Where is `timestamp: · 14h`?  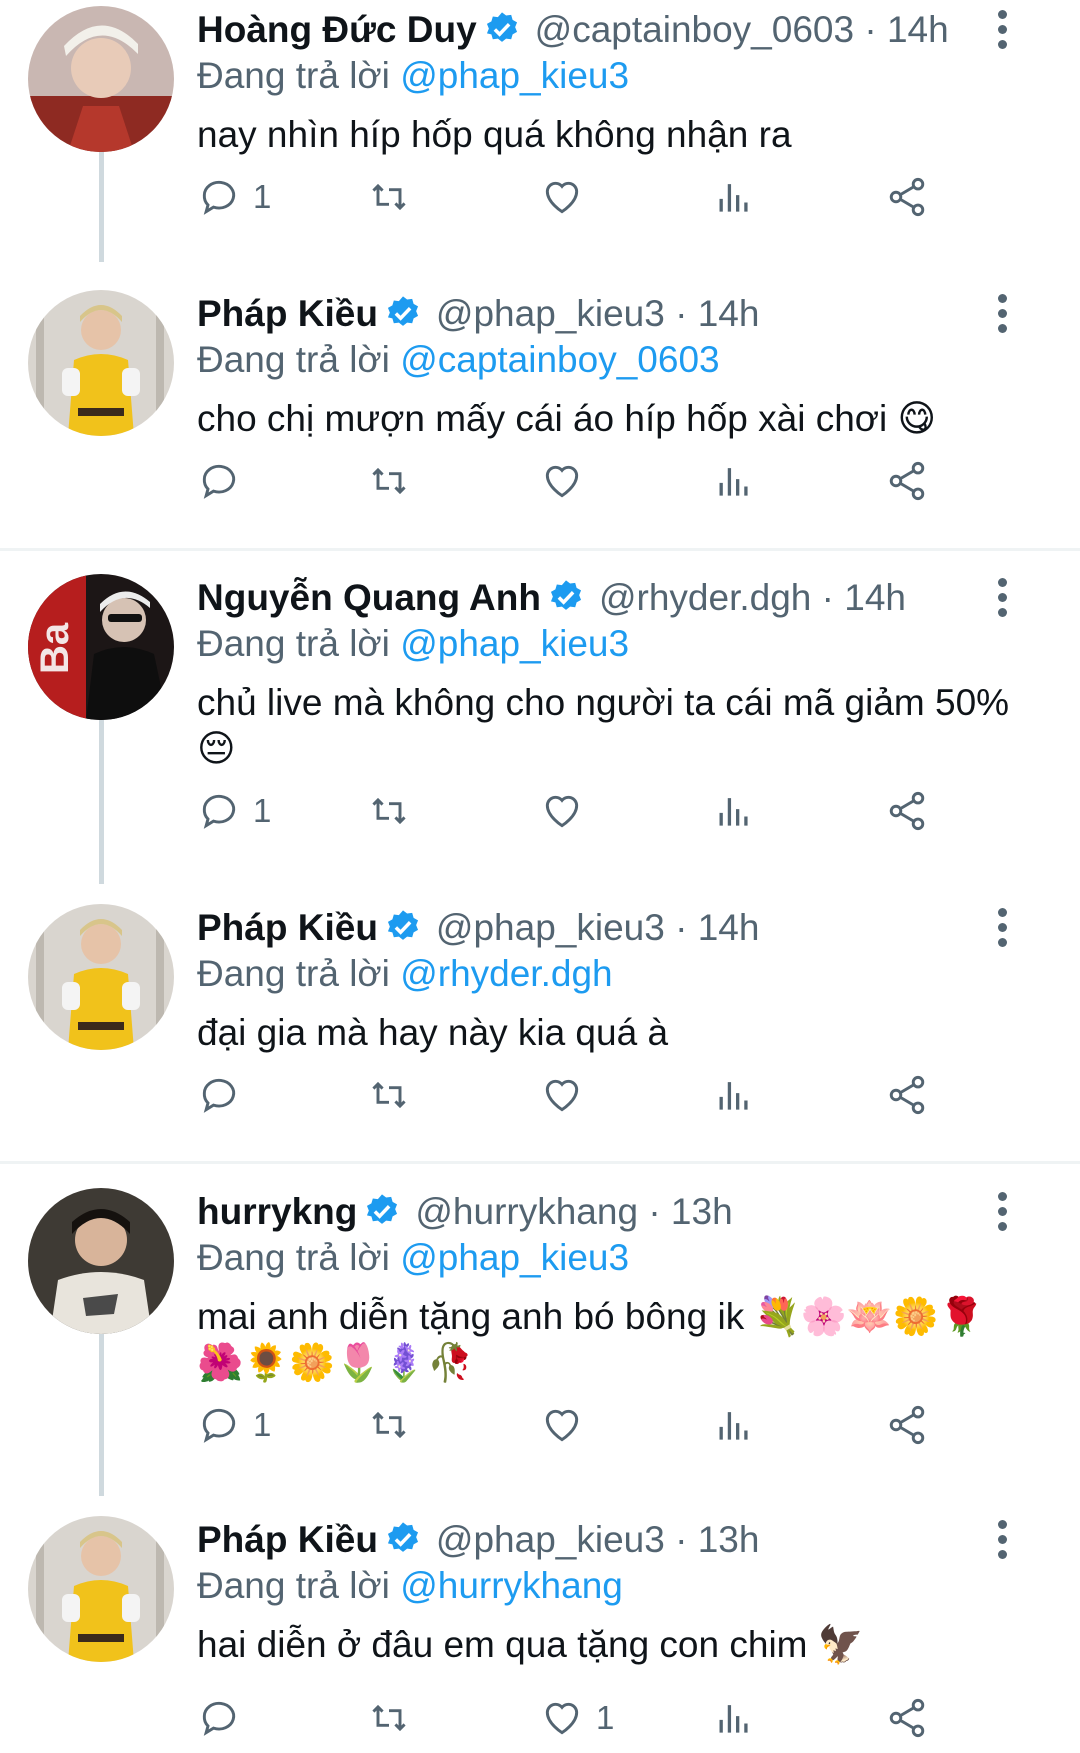 timestamp: · 14h is located at coordinates (863, 597).